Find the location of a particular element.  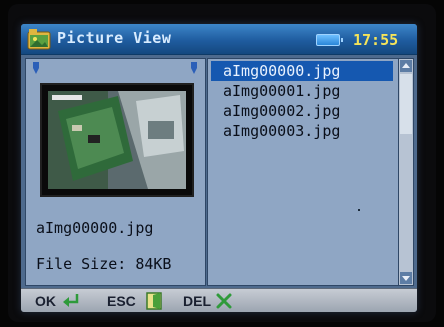

battery-icon is located at coordinates (329, 40).